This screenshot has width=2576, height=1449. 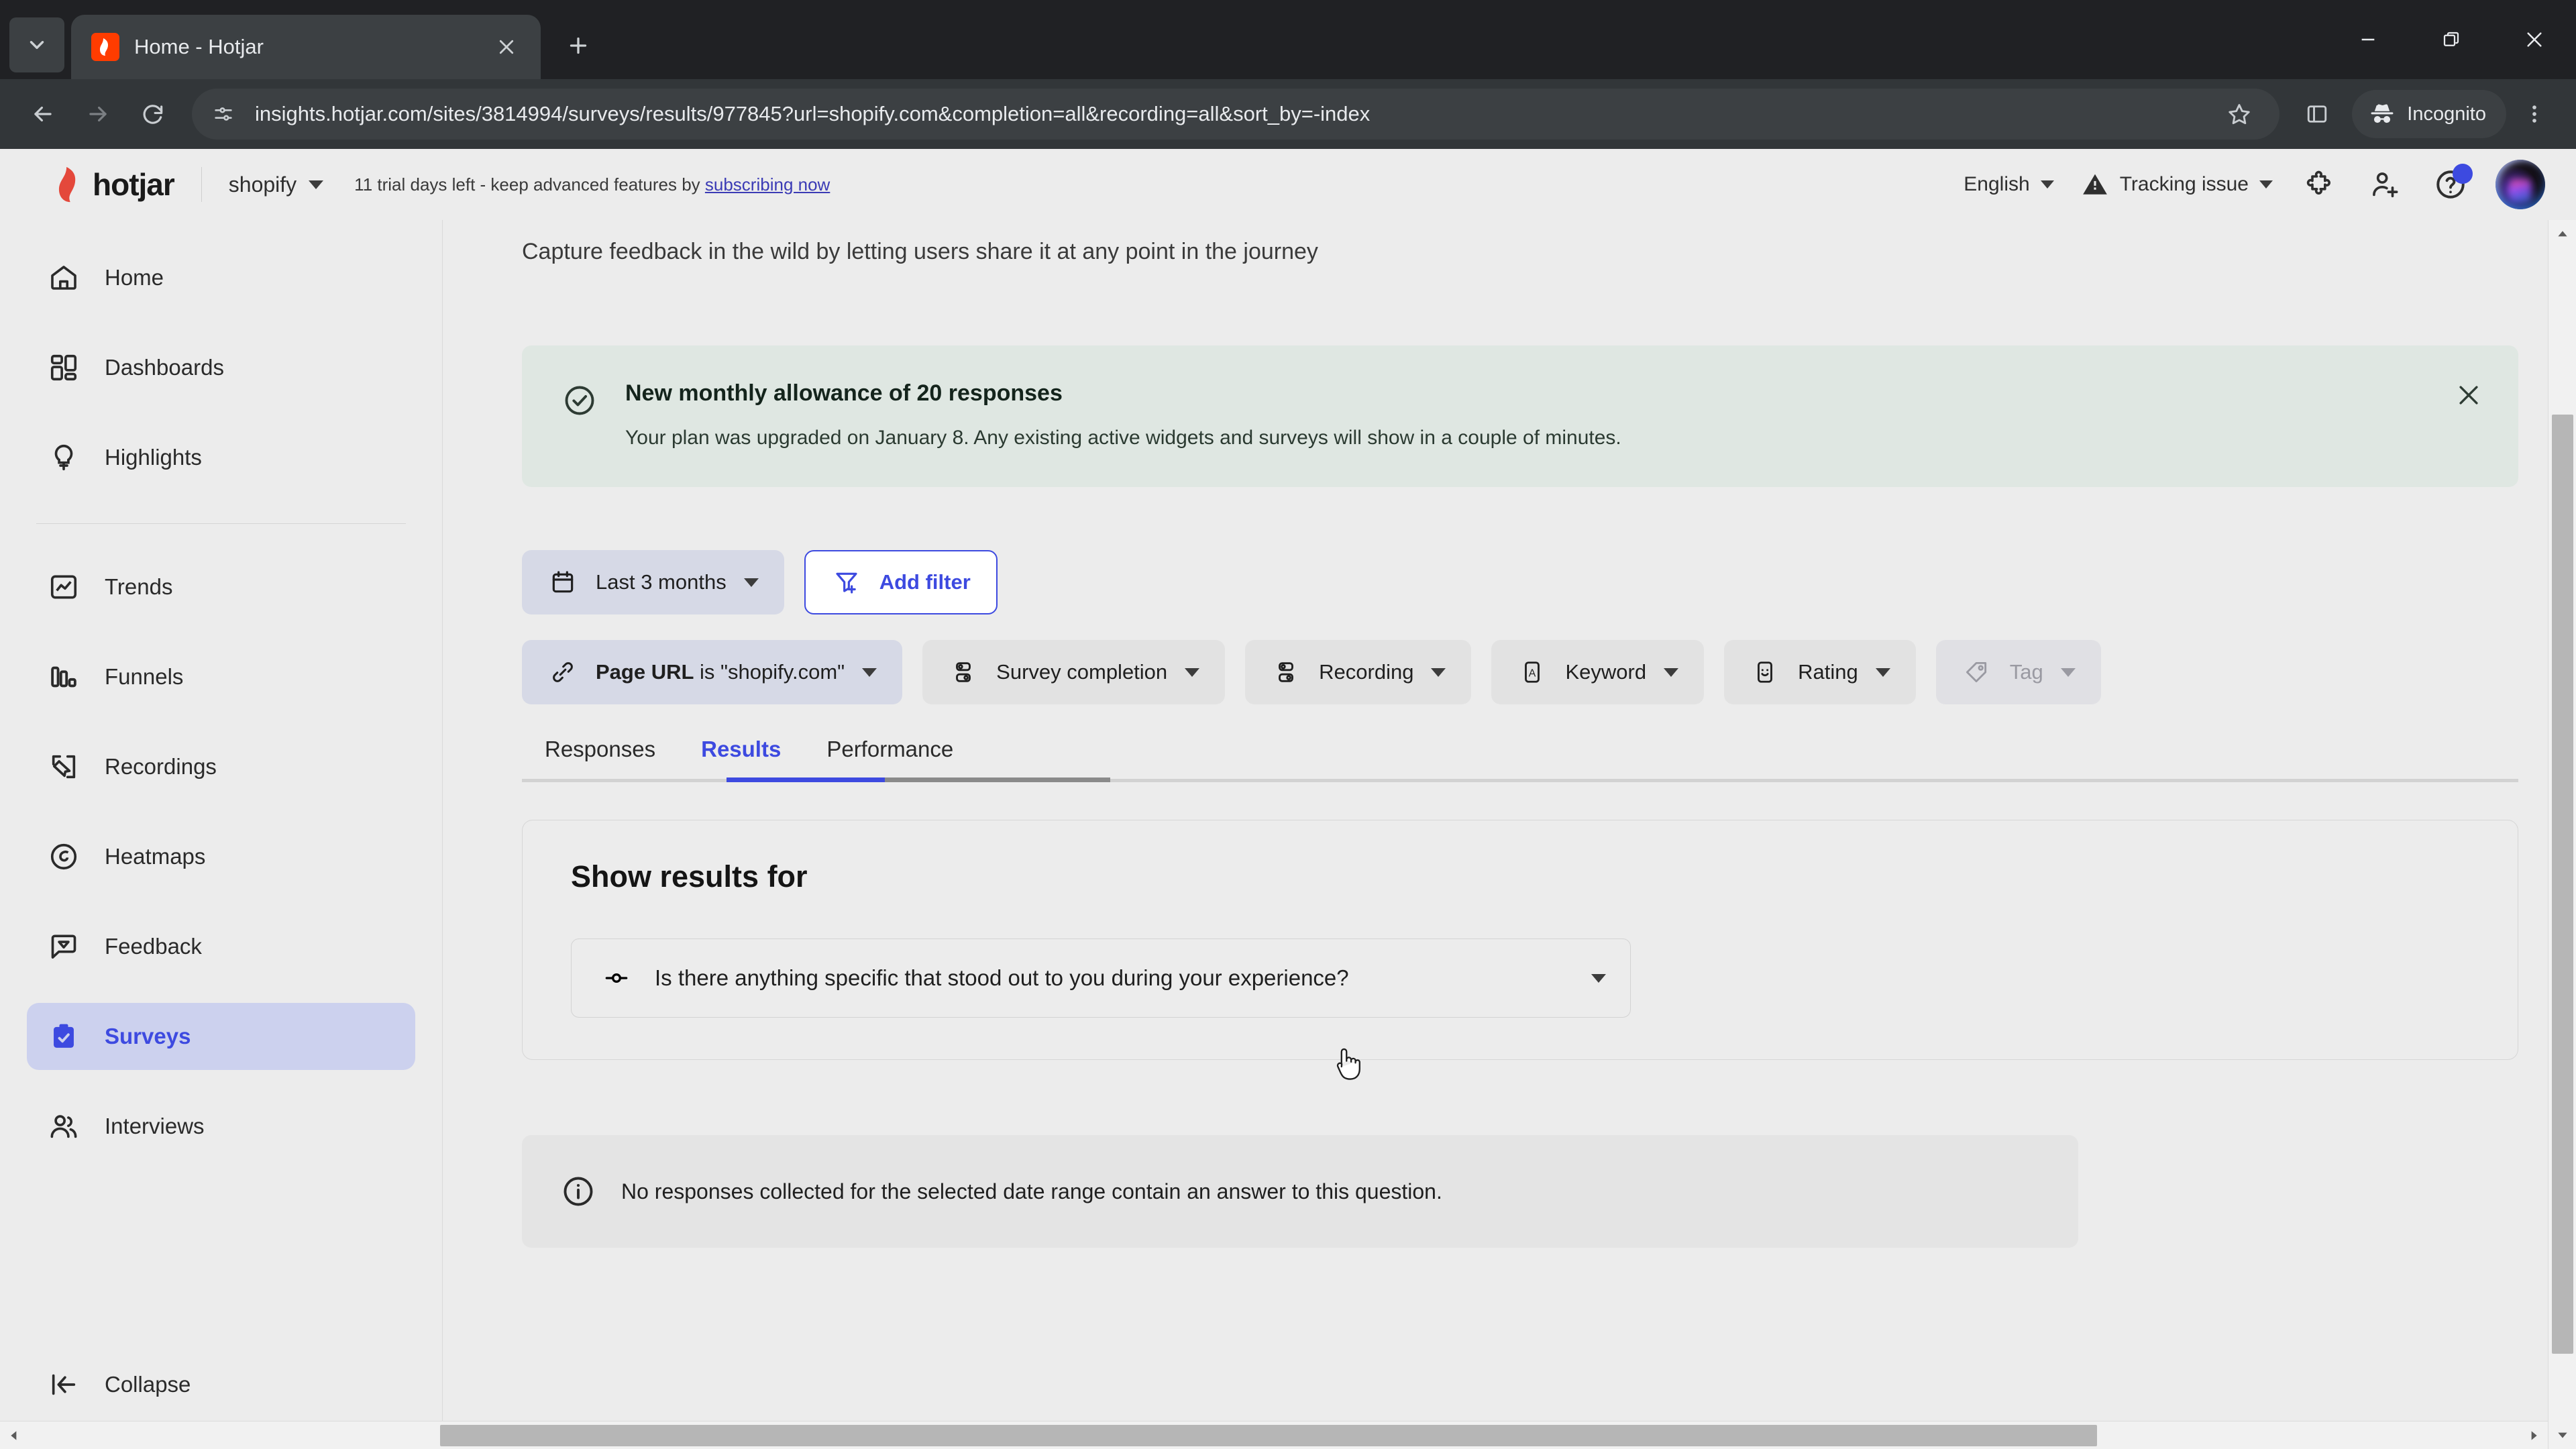 I want to click on date-range-filter: Last 3 months, so click(x=653, y=582).